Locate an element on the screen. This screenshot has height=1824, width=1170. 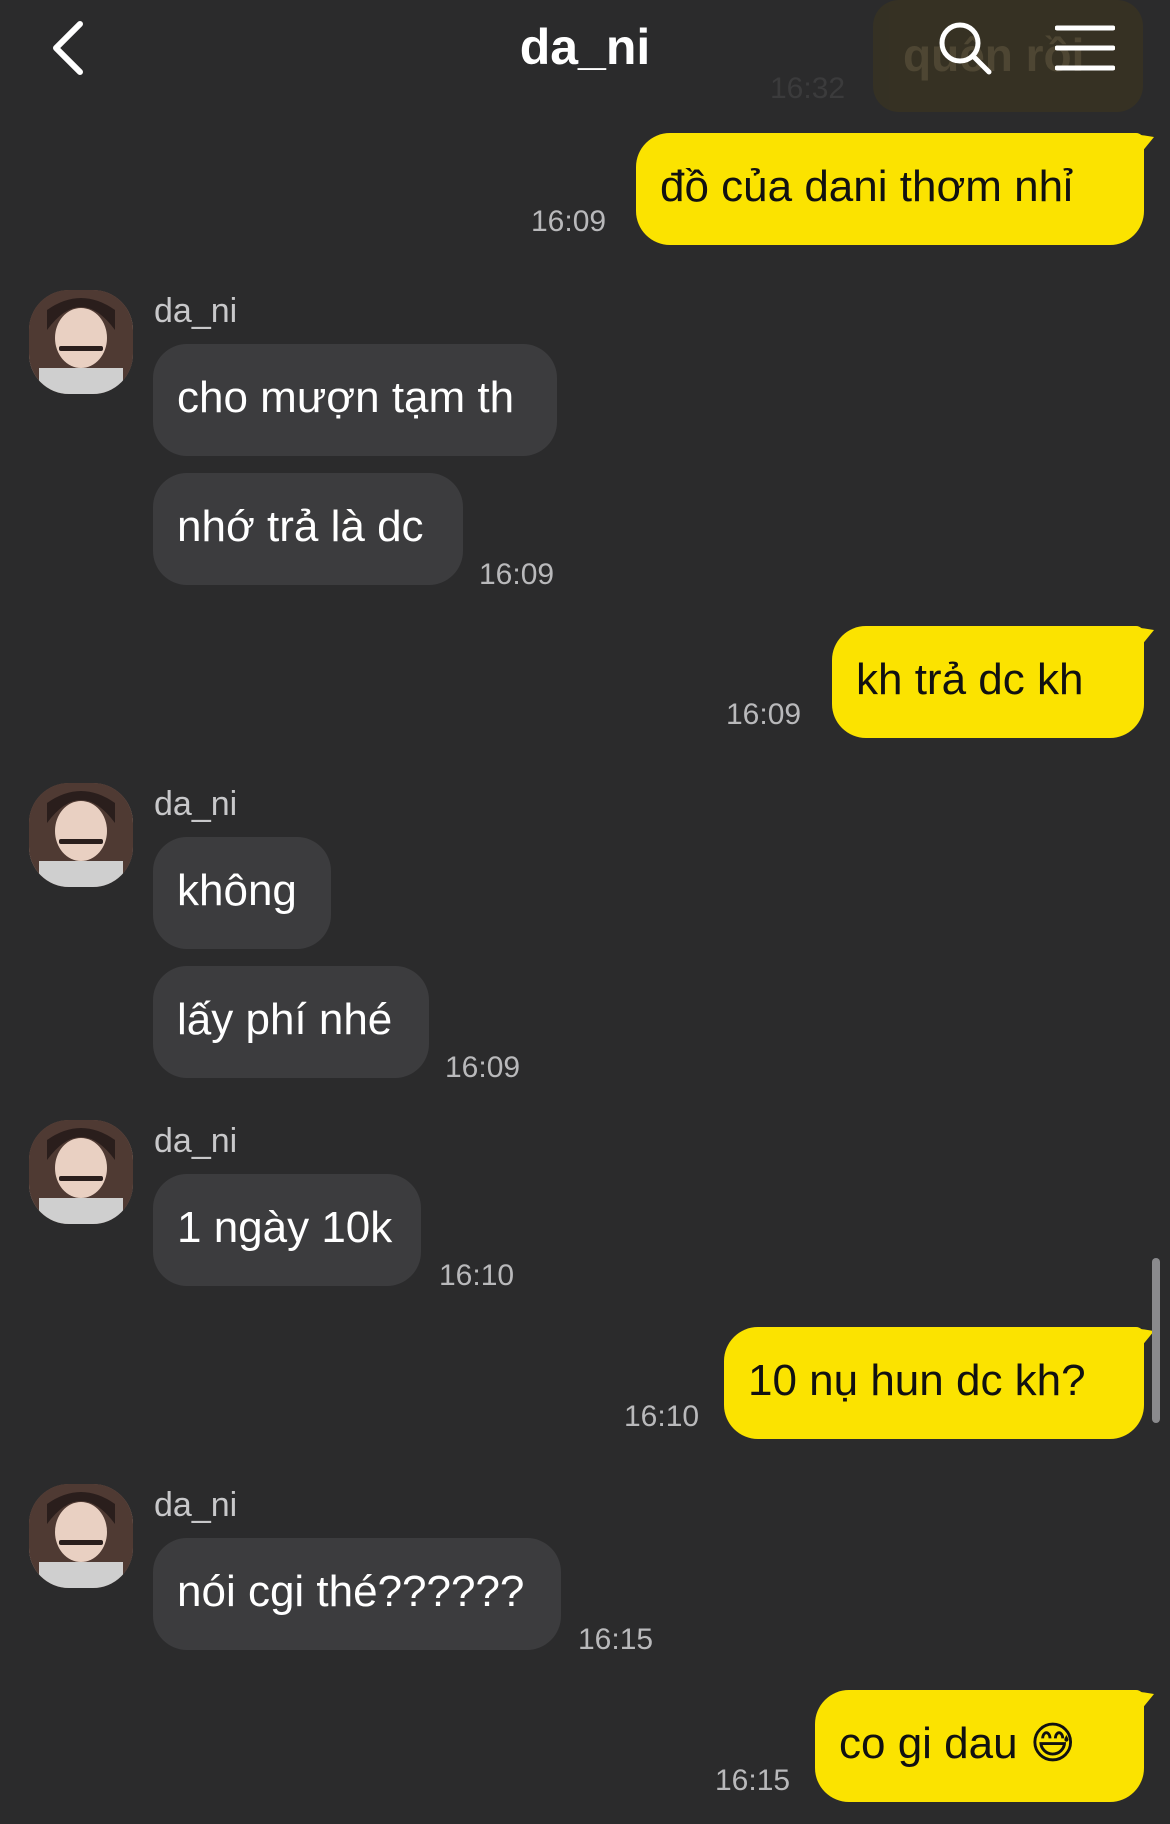
message-bubble: không is located at coordinates (242, 893).